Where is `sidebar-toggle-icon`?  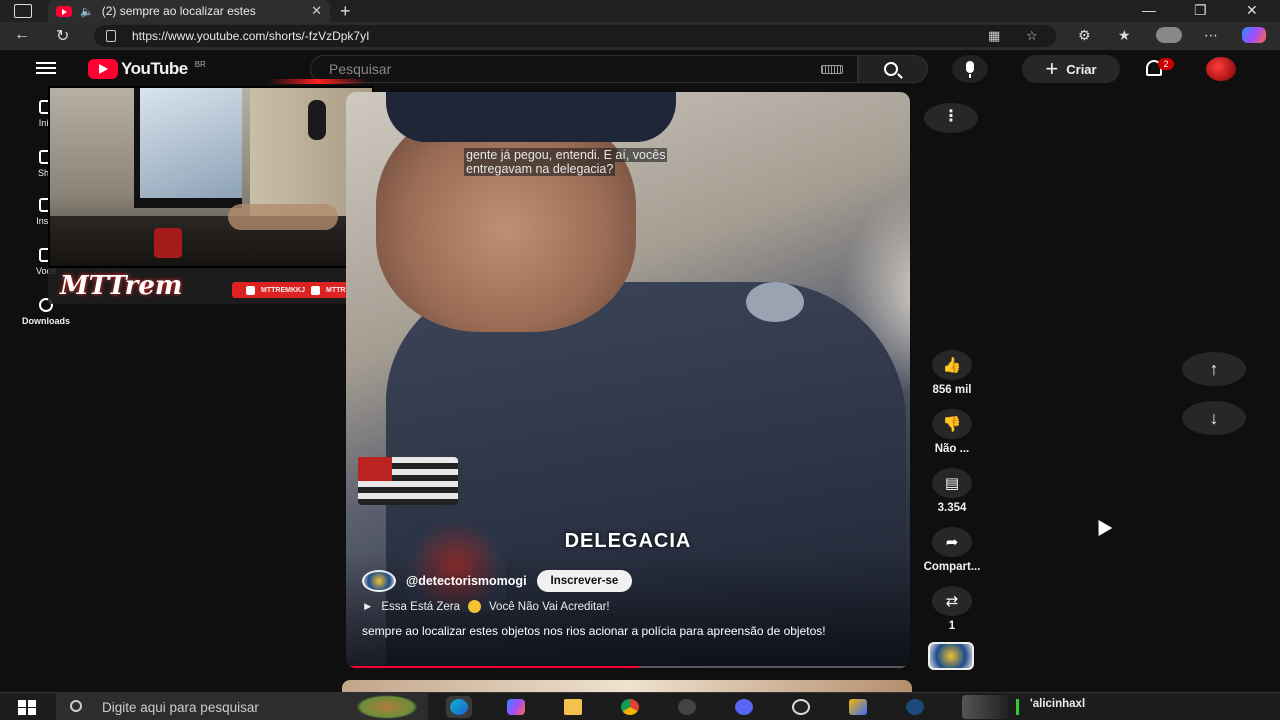
sidebar-toggle-icon is located at coordinates (23, 11).